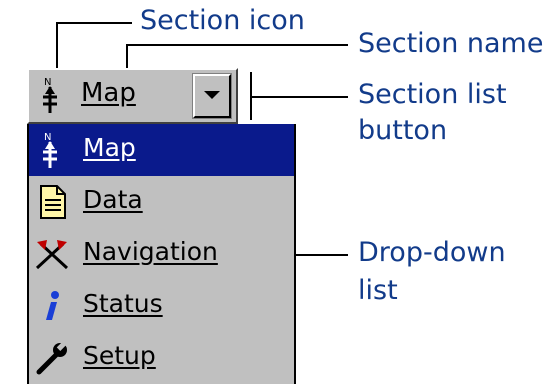  Describe the element at coordinates (109, 147) in the screenshot. I see `dropdown-item-label: Map` at that location.